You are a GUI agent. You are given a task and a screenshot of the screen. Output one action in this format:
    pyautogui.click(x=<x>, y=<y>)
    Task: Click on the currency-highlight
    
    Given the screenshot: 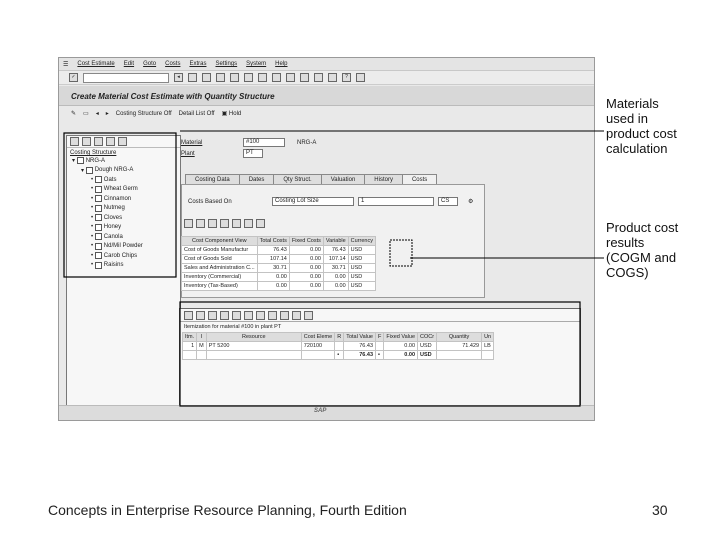 What is the action you would take?
    pyautogui.click(x=401, y=253)
    